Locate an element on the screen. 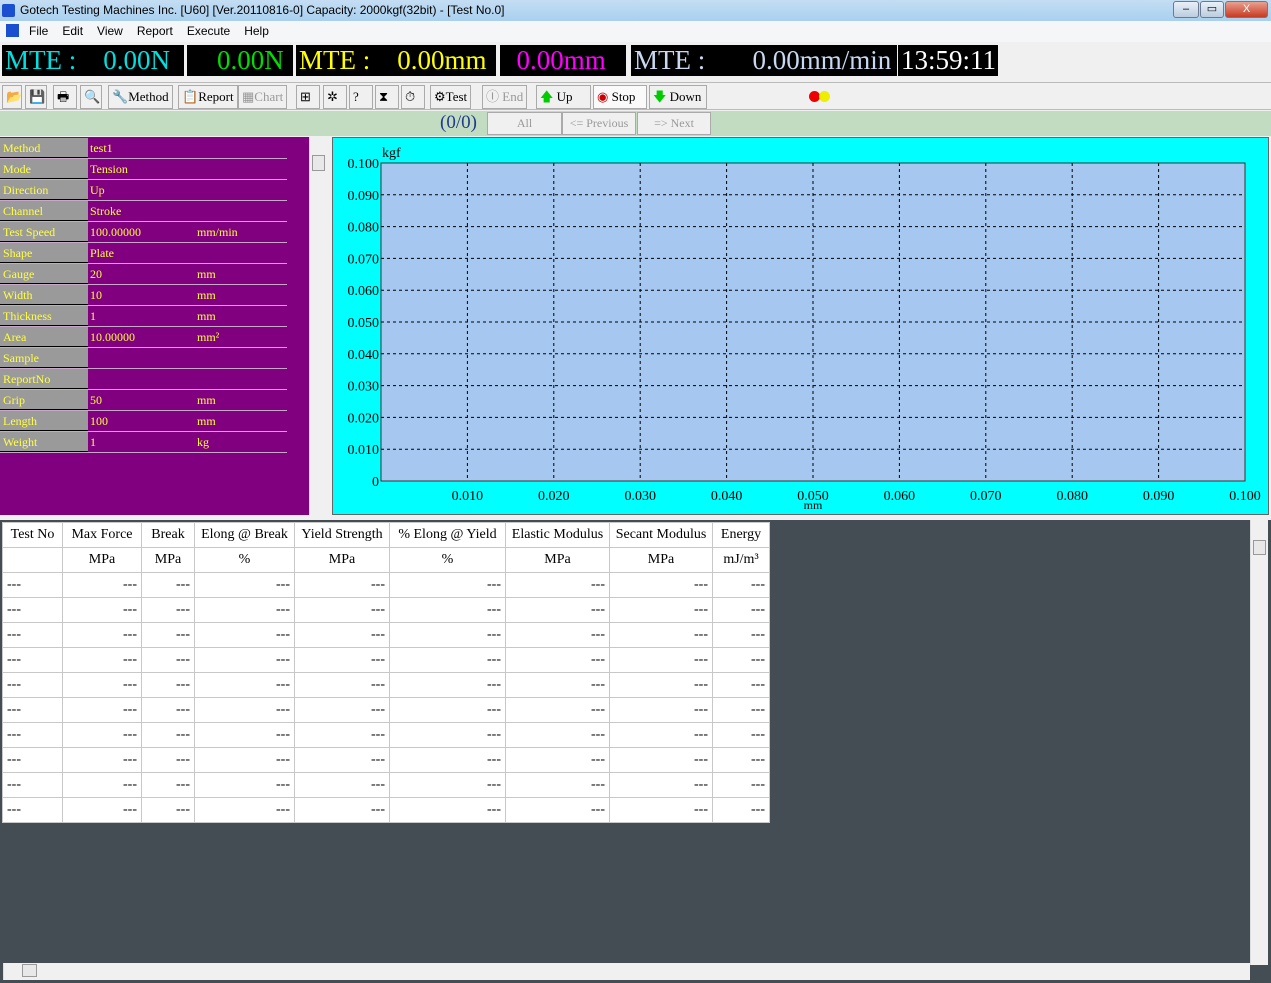  param-row-sample: Sample is located at coordinates (143, 358).